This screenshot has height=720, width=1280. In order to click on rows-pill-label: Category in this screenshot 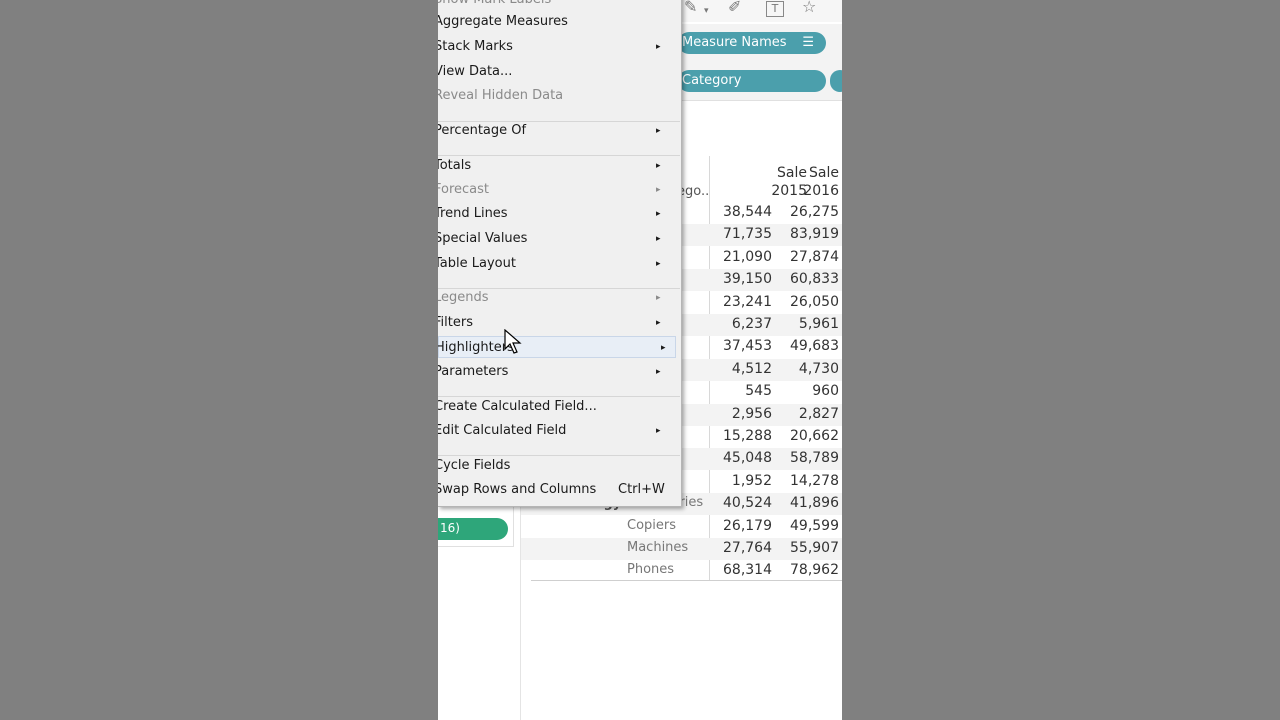, I will do `click(712, 80)`.